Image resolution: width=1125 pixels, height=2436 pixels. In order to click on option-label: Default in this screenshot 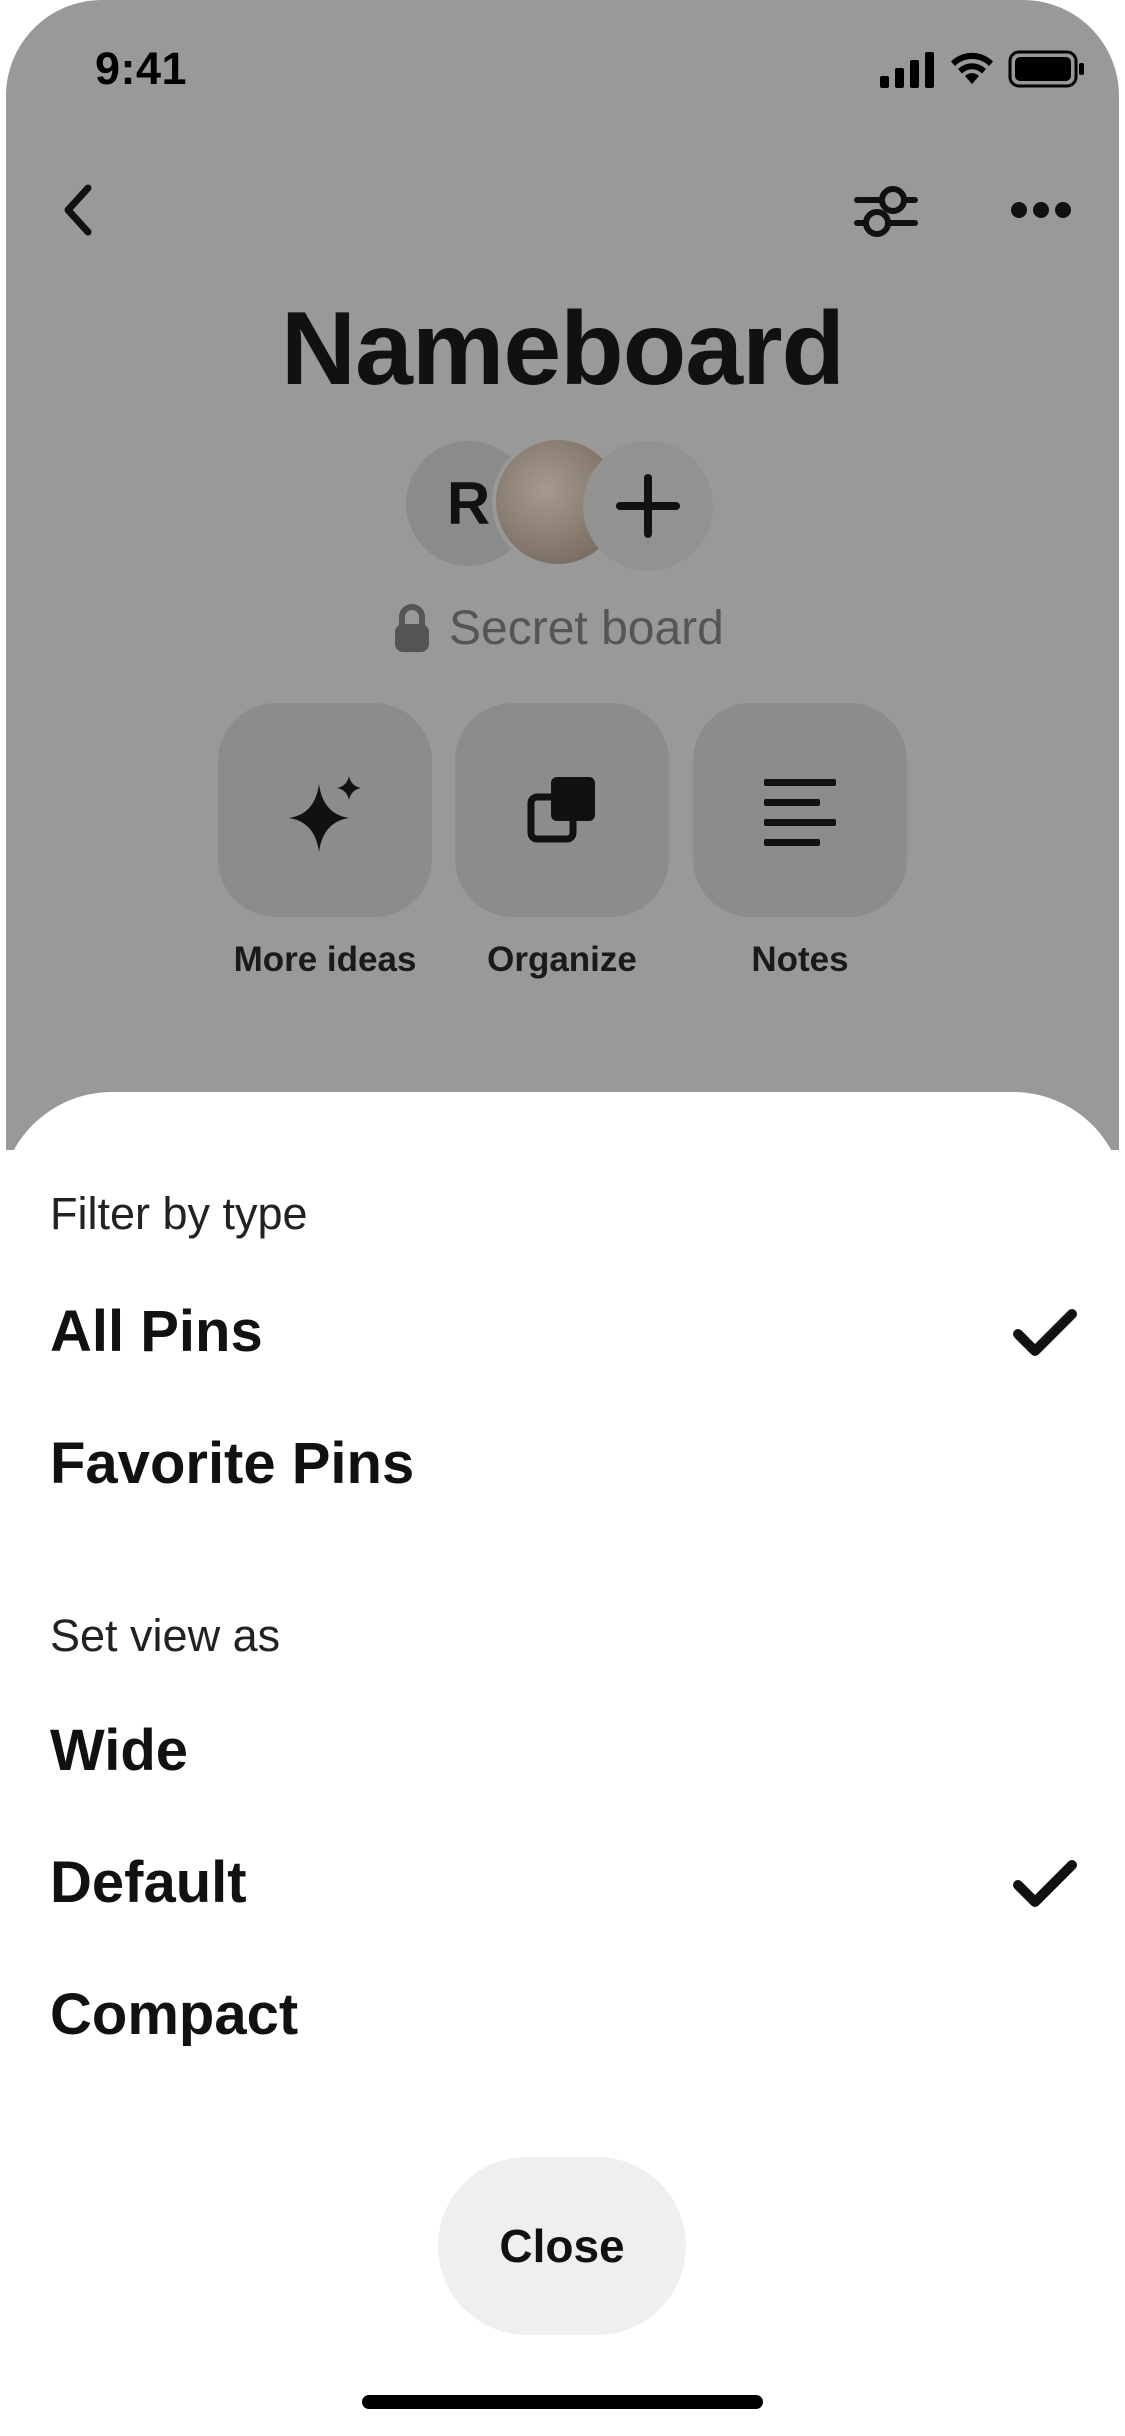, I will do `click(148, 1882)`.